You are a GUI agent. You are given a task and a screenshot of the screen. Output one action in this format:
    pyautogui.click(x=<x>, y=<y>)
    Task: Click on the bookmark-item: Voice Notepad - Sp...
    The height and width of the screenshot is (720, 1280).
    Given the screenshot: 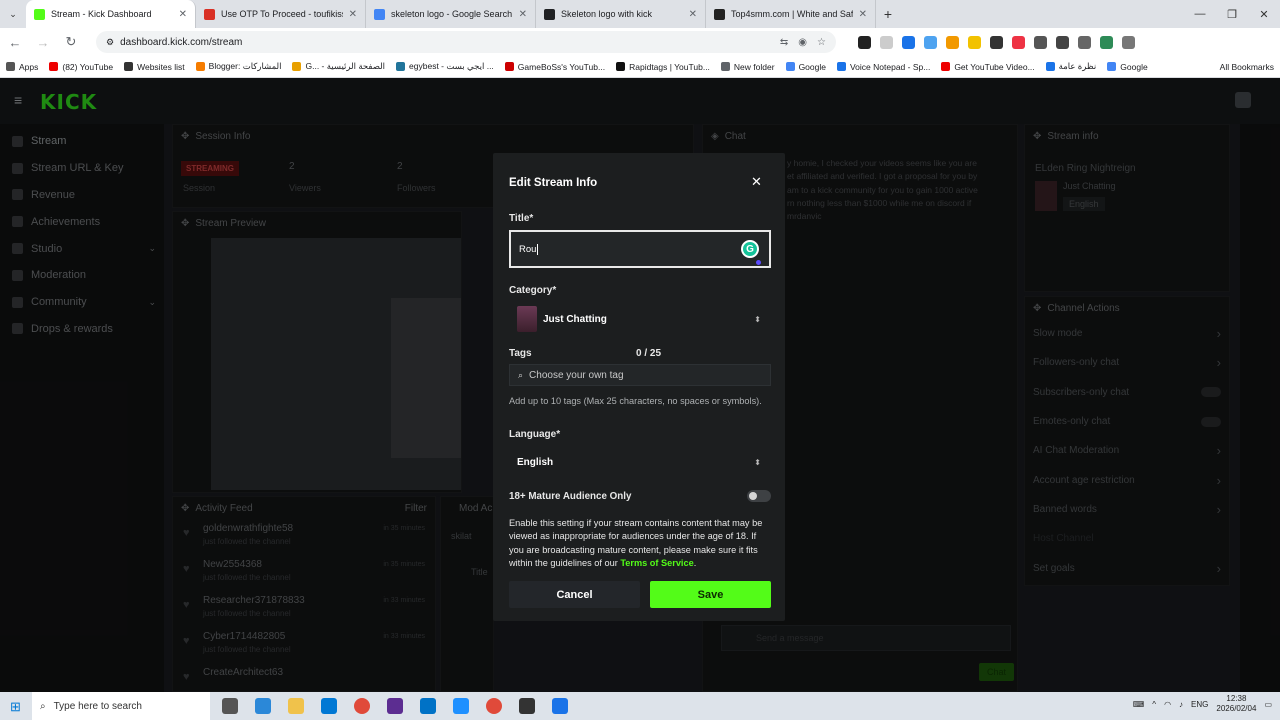 What is the action you would take?
    pyautogui.click(x=883, y=67)
    